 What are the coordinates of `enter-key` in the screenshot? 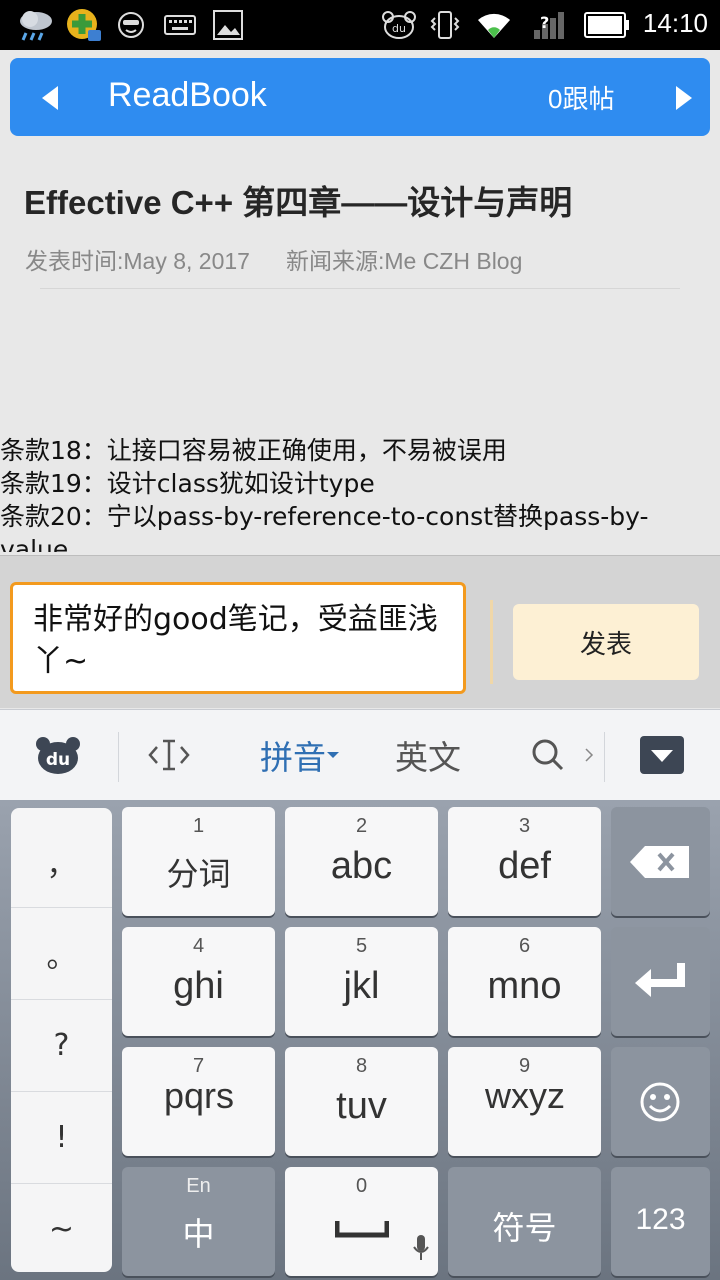 It's located at (660, 981).